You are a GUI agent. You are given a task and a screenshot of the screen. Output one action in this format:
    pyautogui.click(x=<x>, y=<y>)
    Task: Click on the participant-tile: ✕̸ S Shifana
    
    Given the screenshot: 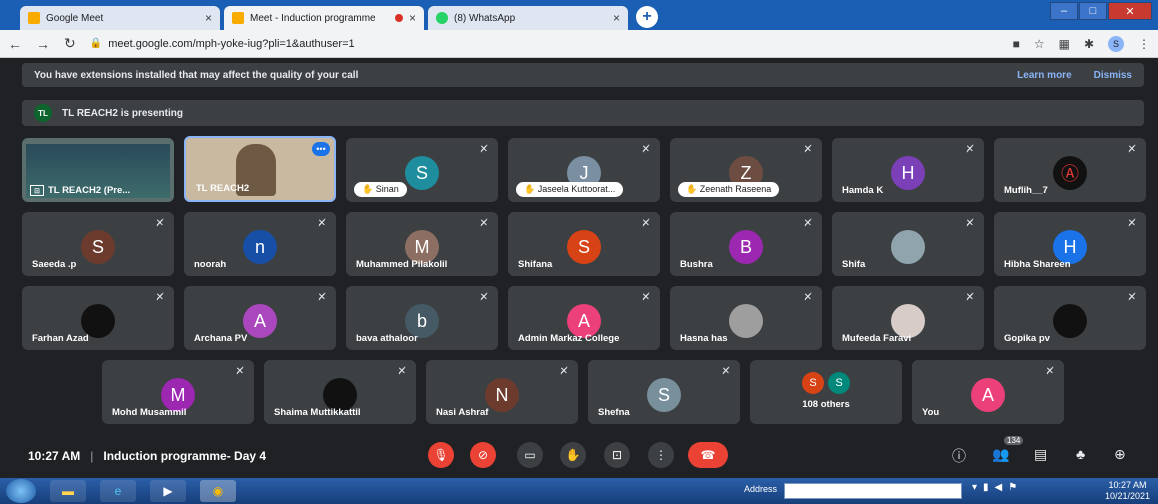 What is the action you would take?
    pyautogui.click(x=584, y=244)
    